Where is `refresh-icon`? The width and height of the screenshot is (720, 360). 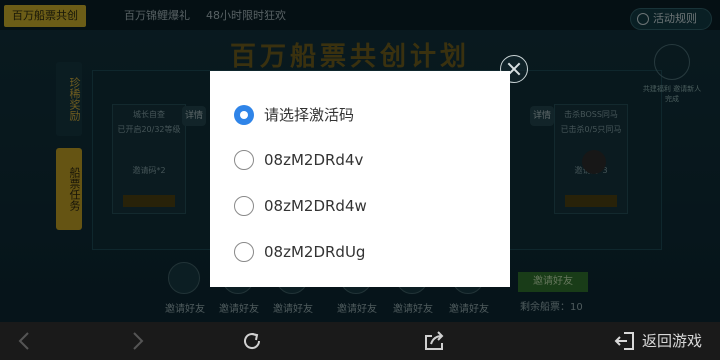
refresh-icon is located at coordinates (252, 341).